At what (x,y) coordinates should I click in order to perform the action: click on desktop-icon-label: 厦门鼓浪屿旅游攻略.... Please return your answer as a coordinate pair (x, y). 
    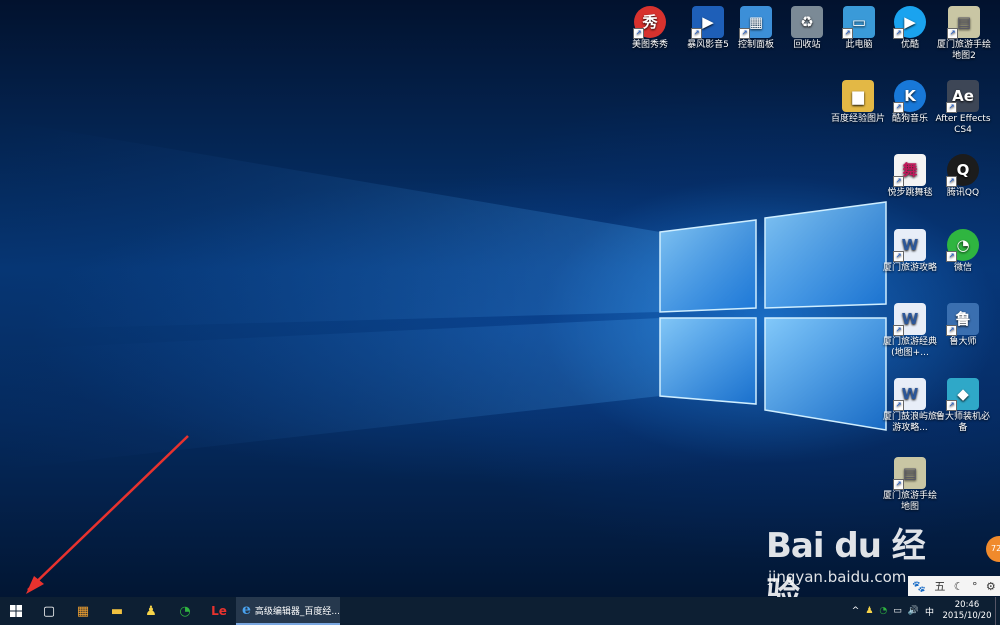
    Looking at the image, I should click on (909, 422).